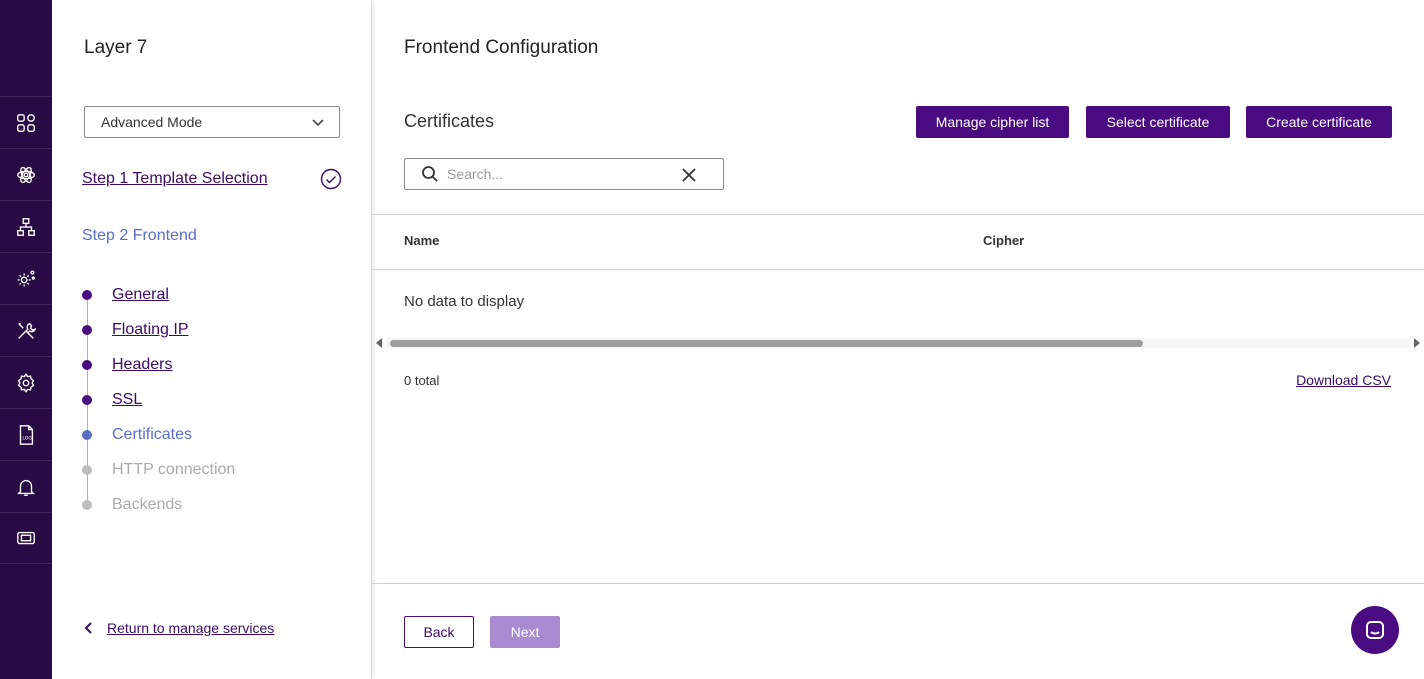 The width and height of the screenshot is (1424, 679). What do you see at coordinates (140, 294) in the screenshot?
I see `substep-label: General` at bounding box center [140, 294].